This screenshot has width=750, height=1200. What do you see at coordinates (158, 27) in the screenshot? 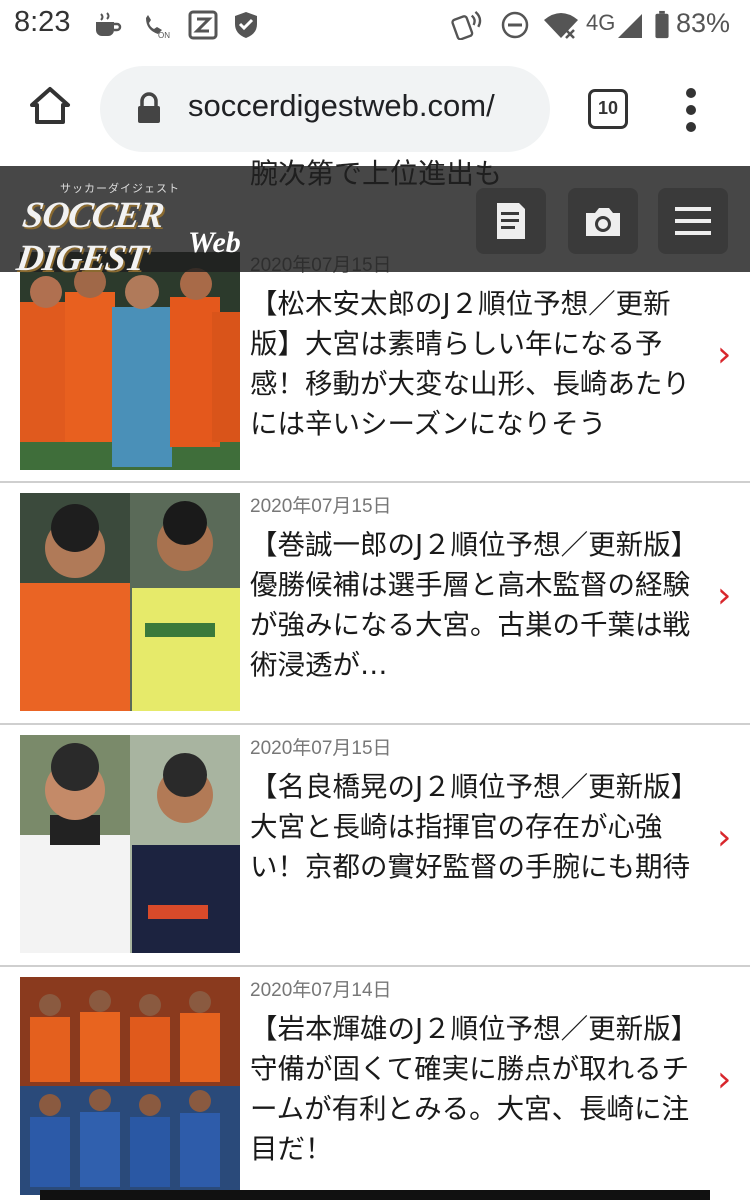
I see `call-on-icon: ON` at bounding box center [158, 27].